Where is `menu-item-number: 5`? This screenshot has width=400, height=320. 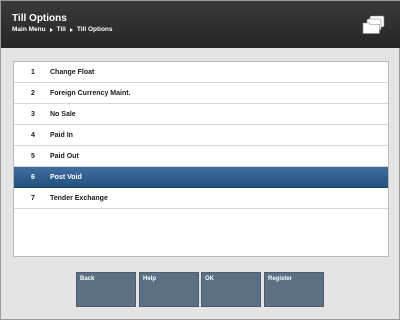
menu-item-number: 5 is located at coordinates (33, 156).